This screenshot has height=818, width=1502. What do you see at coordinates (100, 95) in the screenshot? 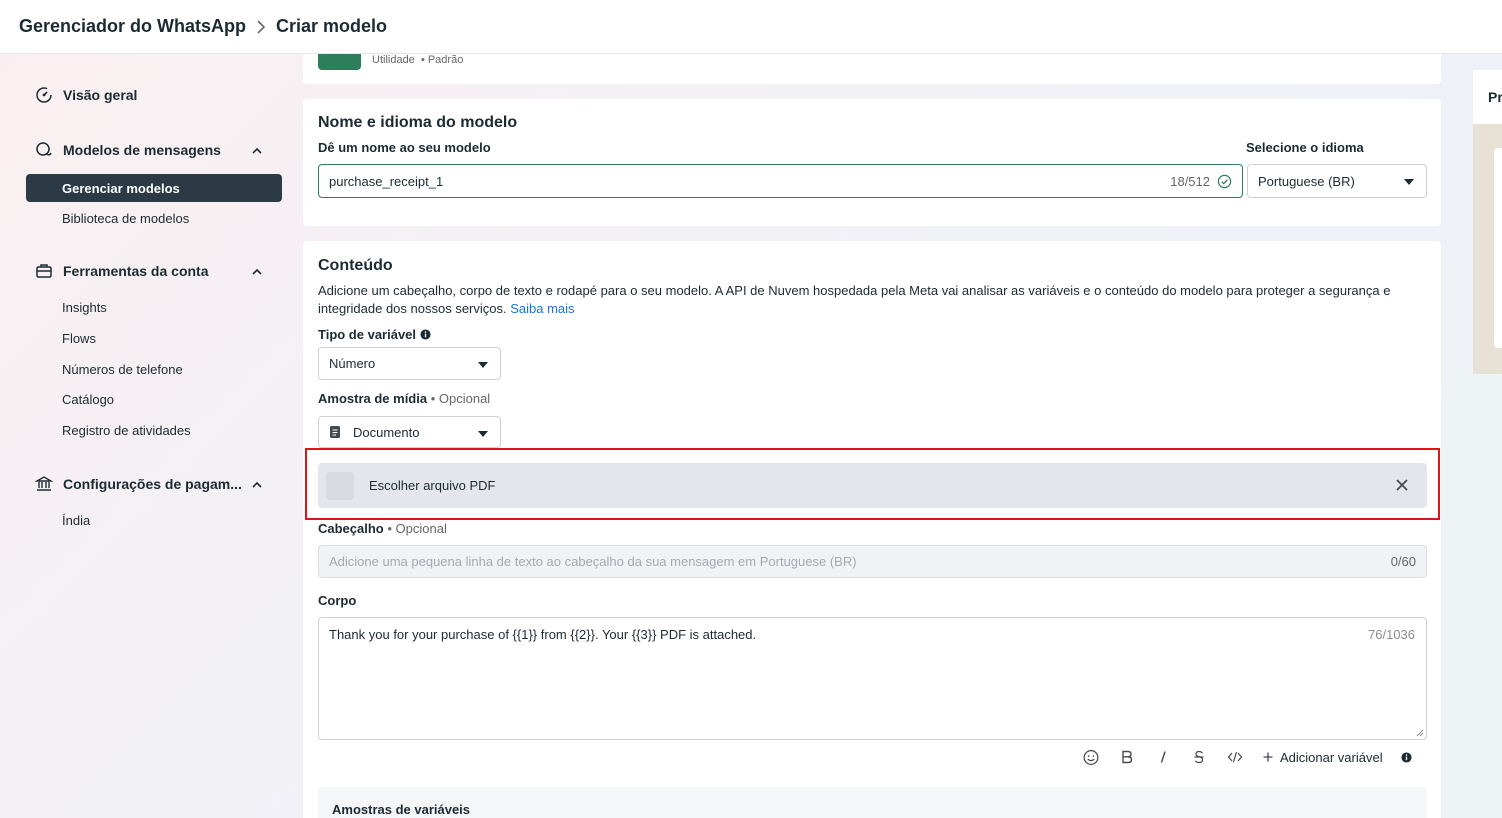
I see `sidebar-item-label: Visão geral` at bounding box center [100, 95].